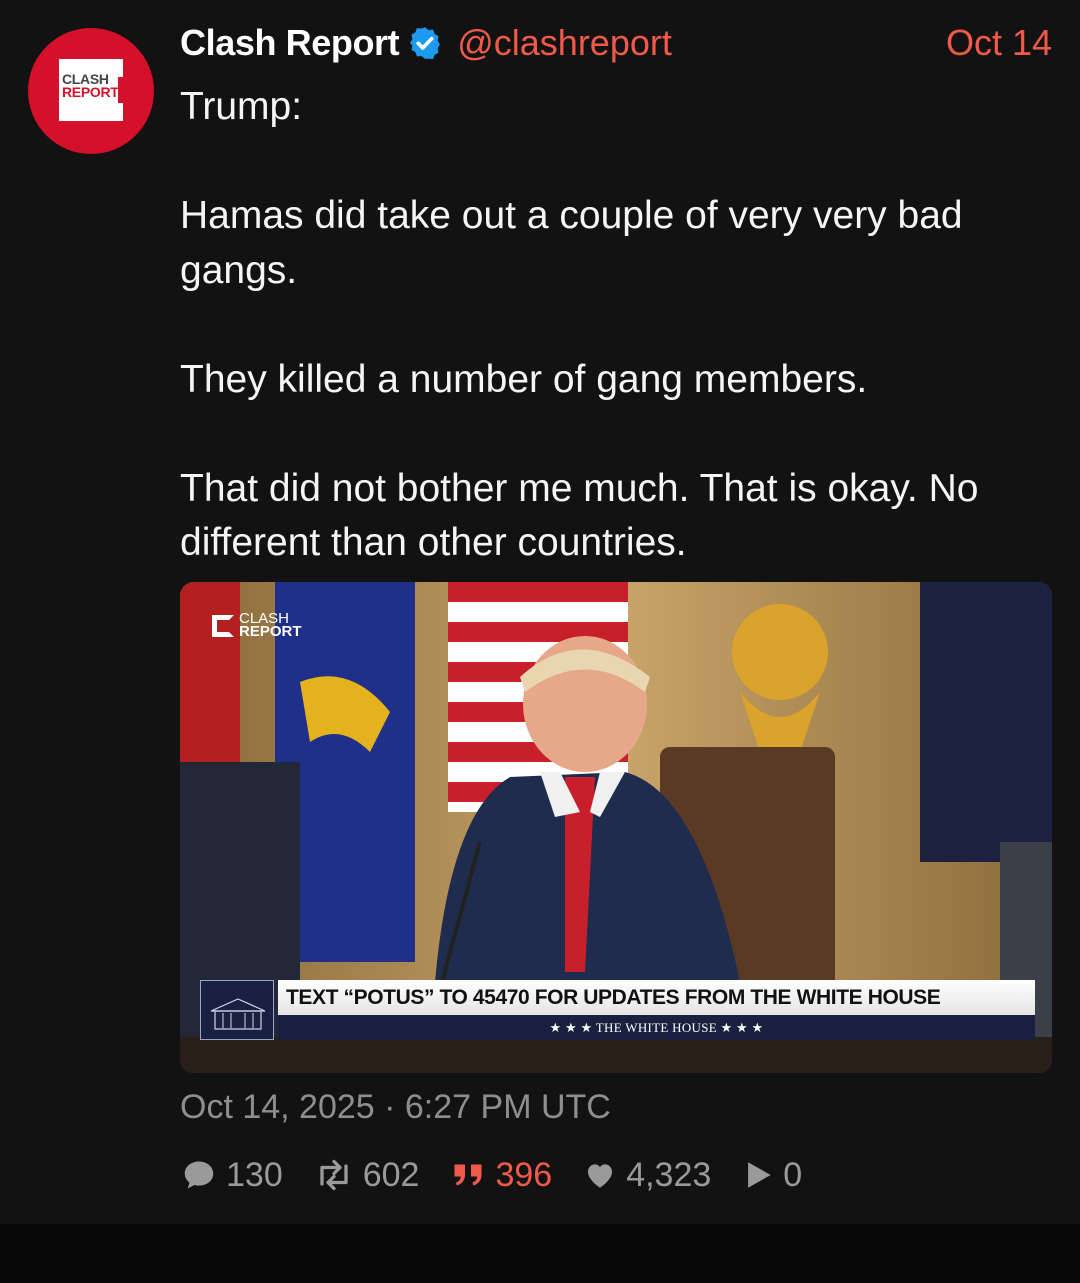 This screenshot has height=1283, width=1080. What do you see at coordinates (540, 1253) in the screenshot?
I see `bottom-bar` at bounding box center [540, 1253].